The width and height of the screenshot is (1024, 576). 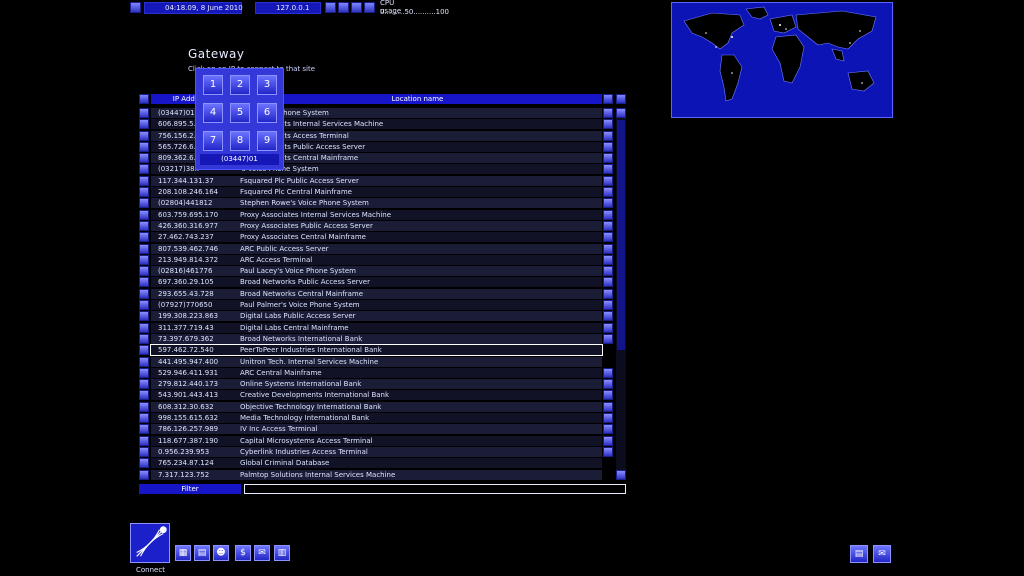 What do you see at coordinates (306, 441) in the screenshot?
I see `location-name: Capital Microsystems Access Terminal` at bounding box center [306, 441].